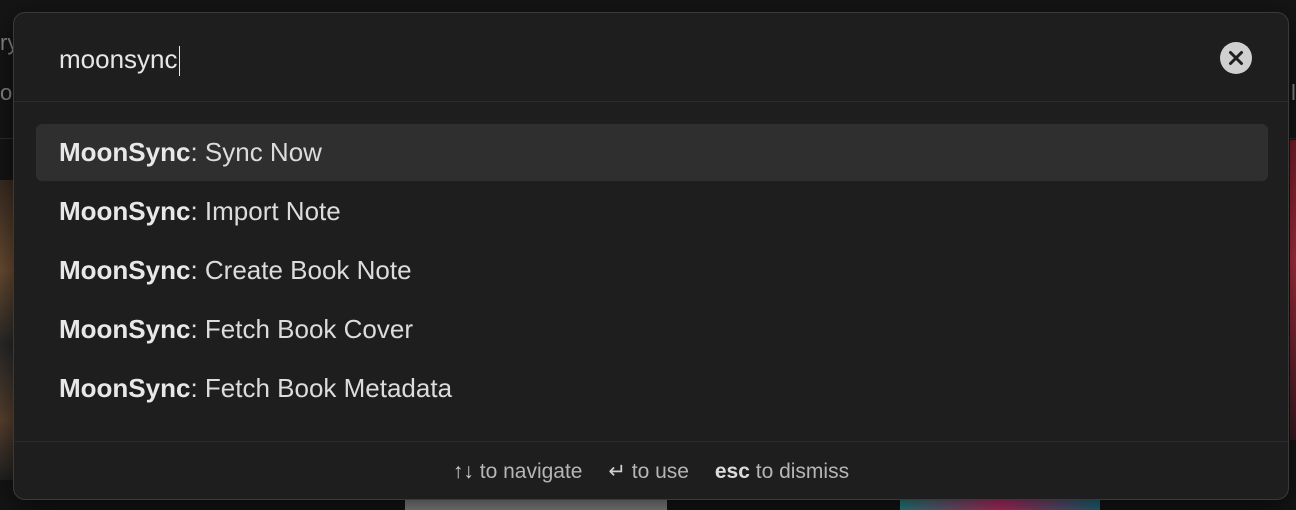 This screenshot has height=510, width=1296. I want to click on command-label: : Sync Now, so click(256, 152).